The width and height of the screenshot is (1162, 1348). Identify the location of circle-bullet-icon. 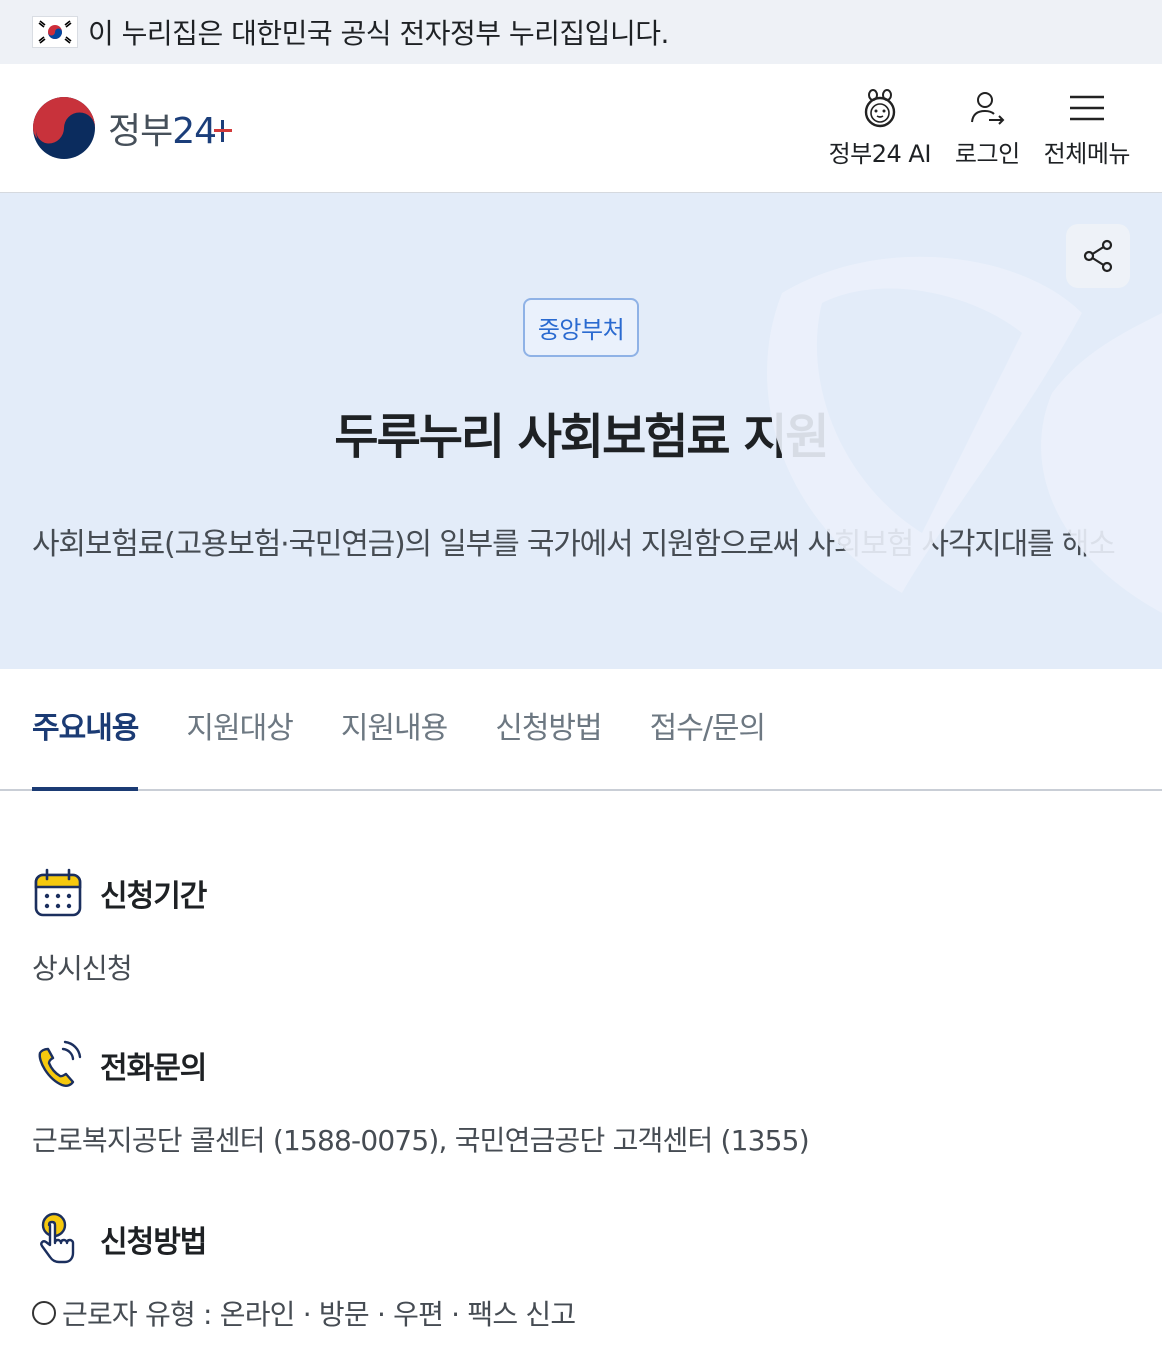
(44, 1313).